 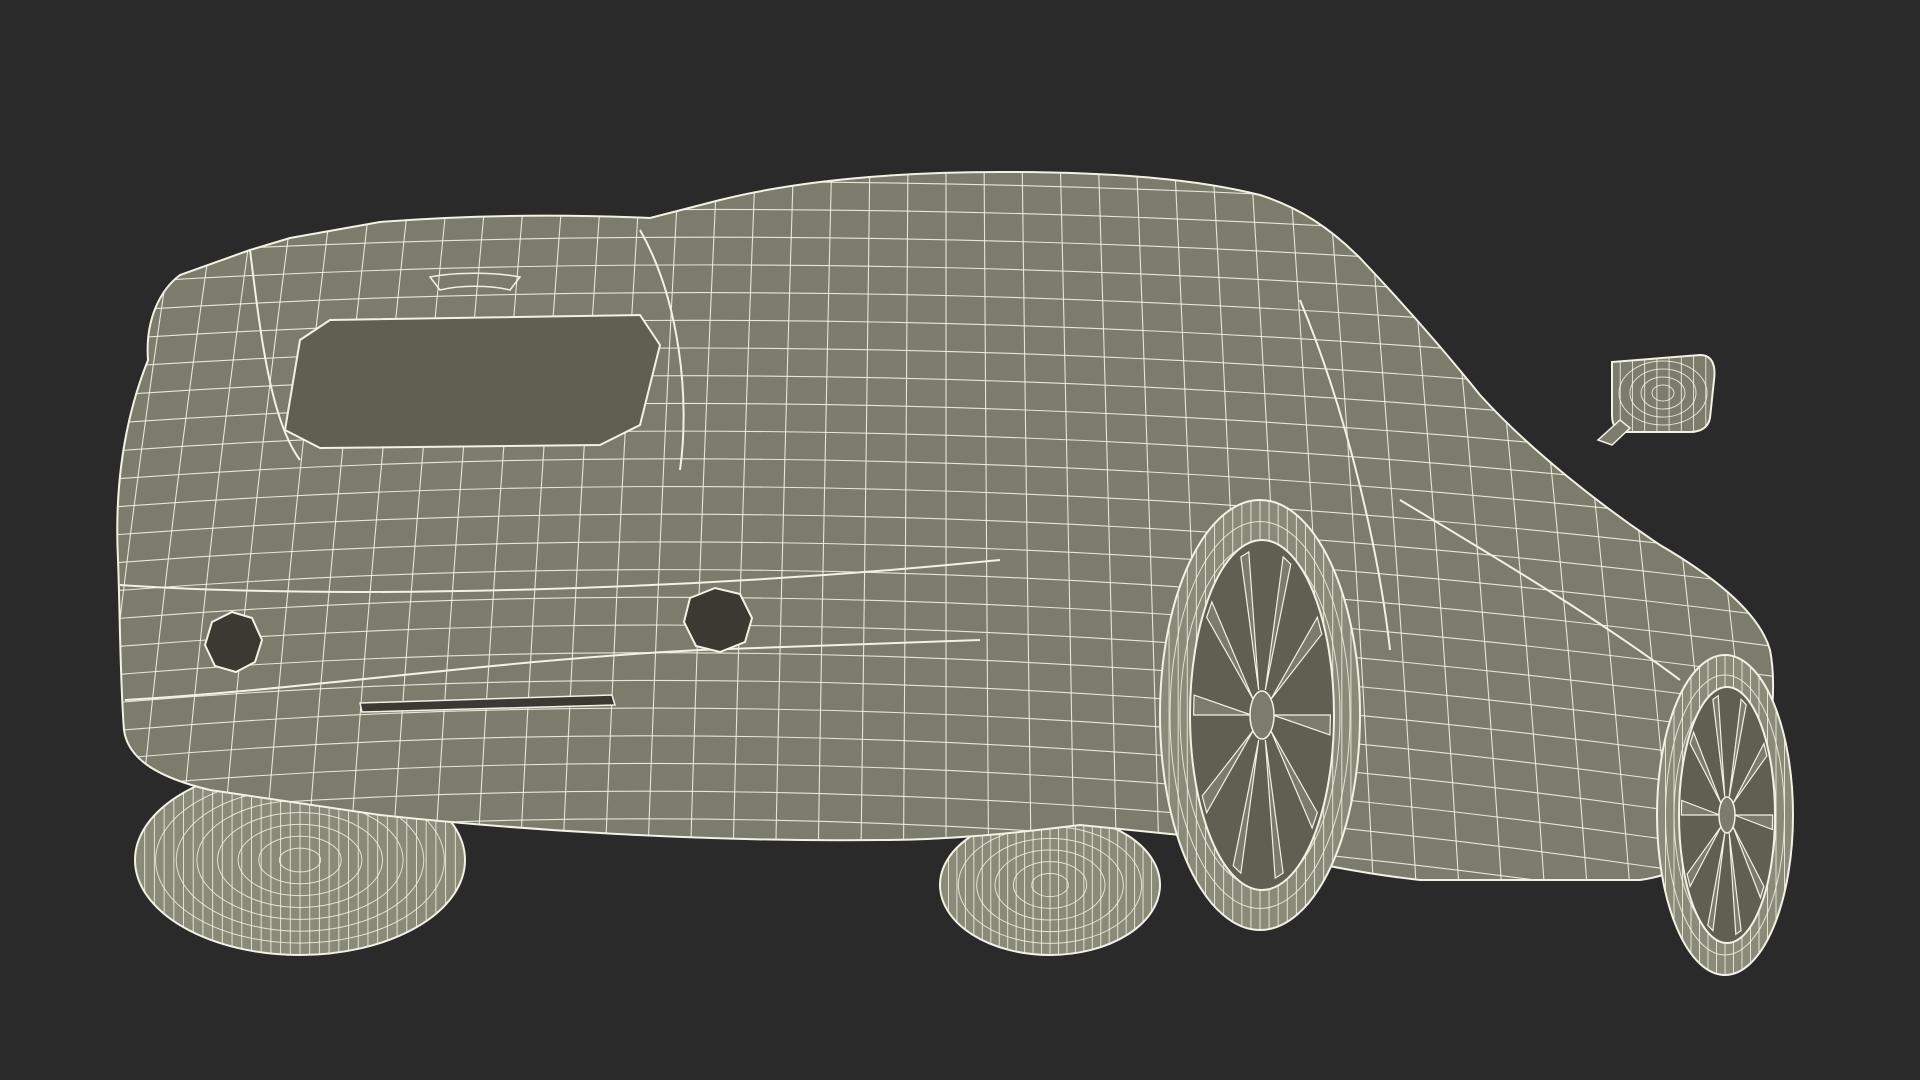 I want to click on side-mirror, so click(x=1656, y=399).